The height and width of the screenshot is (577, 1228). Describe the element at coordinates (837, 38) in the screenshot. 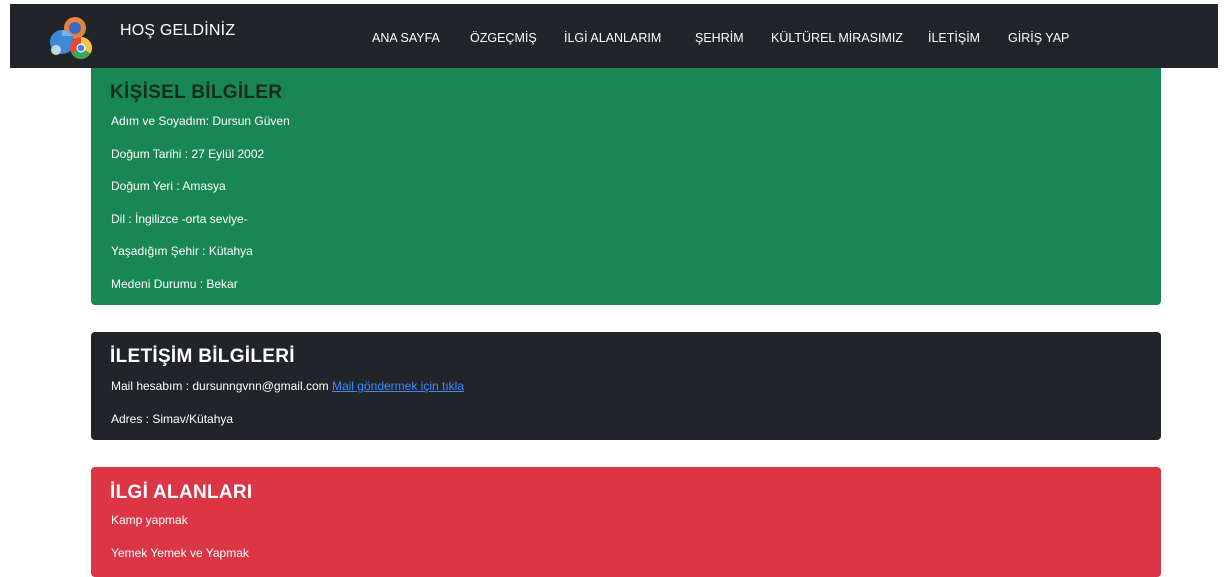

I see `nav-kulturel-mirasimiz: KÜLTÜREL MİRASIMIZ` at that location.